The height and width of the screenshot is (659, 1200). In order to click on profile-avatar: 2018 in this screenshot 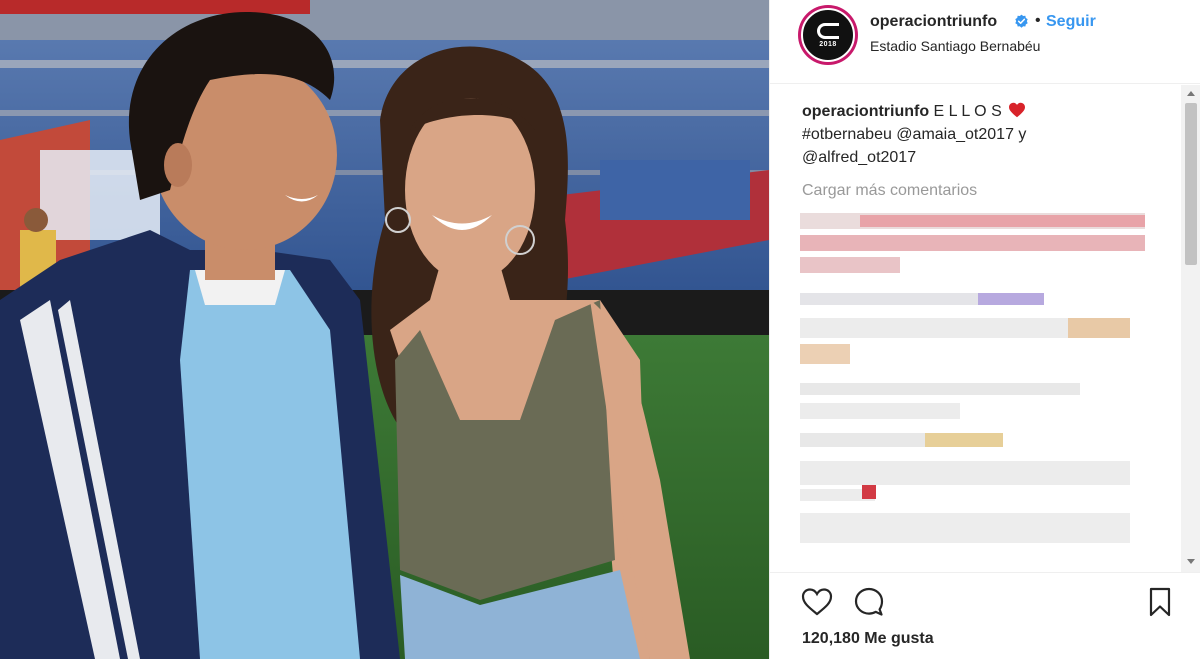, I will do `click(828, 35)`.